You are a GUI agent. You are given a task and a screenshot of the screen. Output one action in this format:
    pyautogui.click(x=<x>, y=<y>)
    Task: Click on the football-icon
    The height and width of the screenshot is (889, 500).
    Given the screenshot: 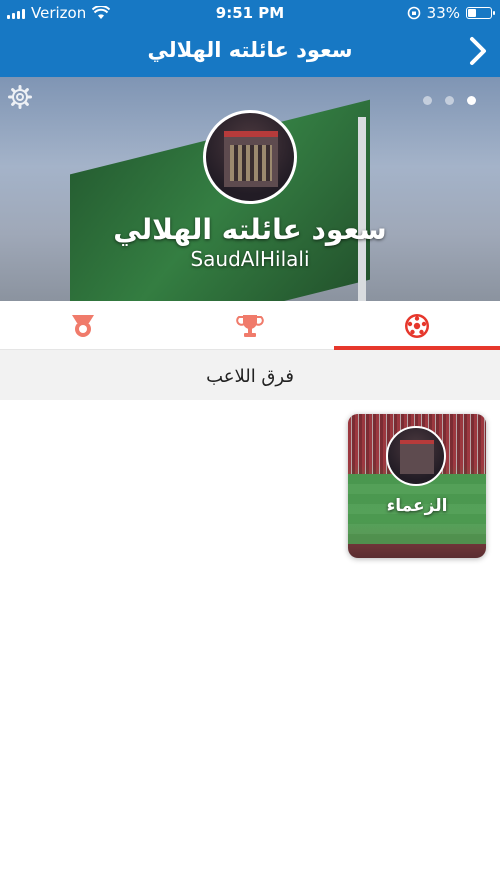 What is the action you would take?
    pyautogui.click(x=417, y=325)
    